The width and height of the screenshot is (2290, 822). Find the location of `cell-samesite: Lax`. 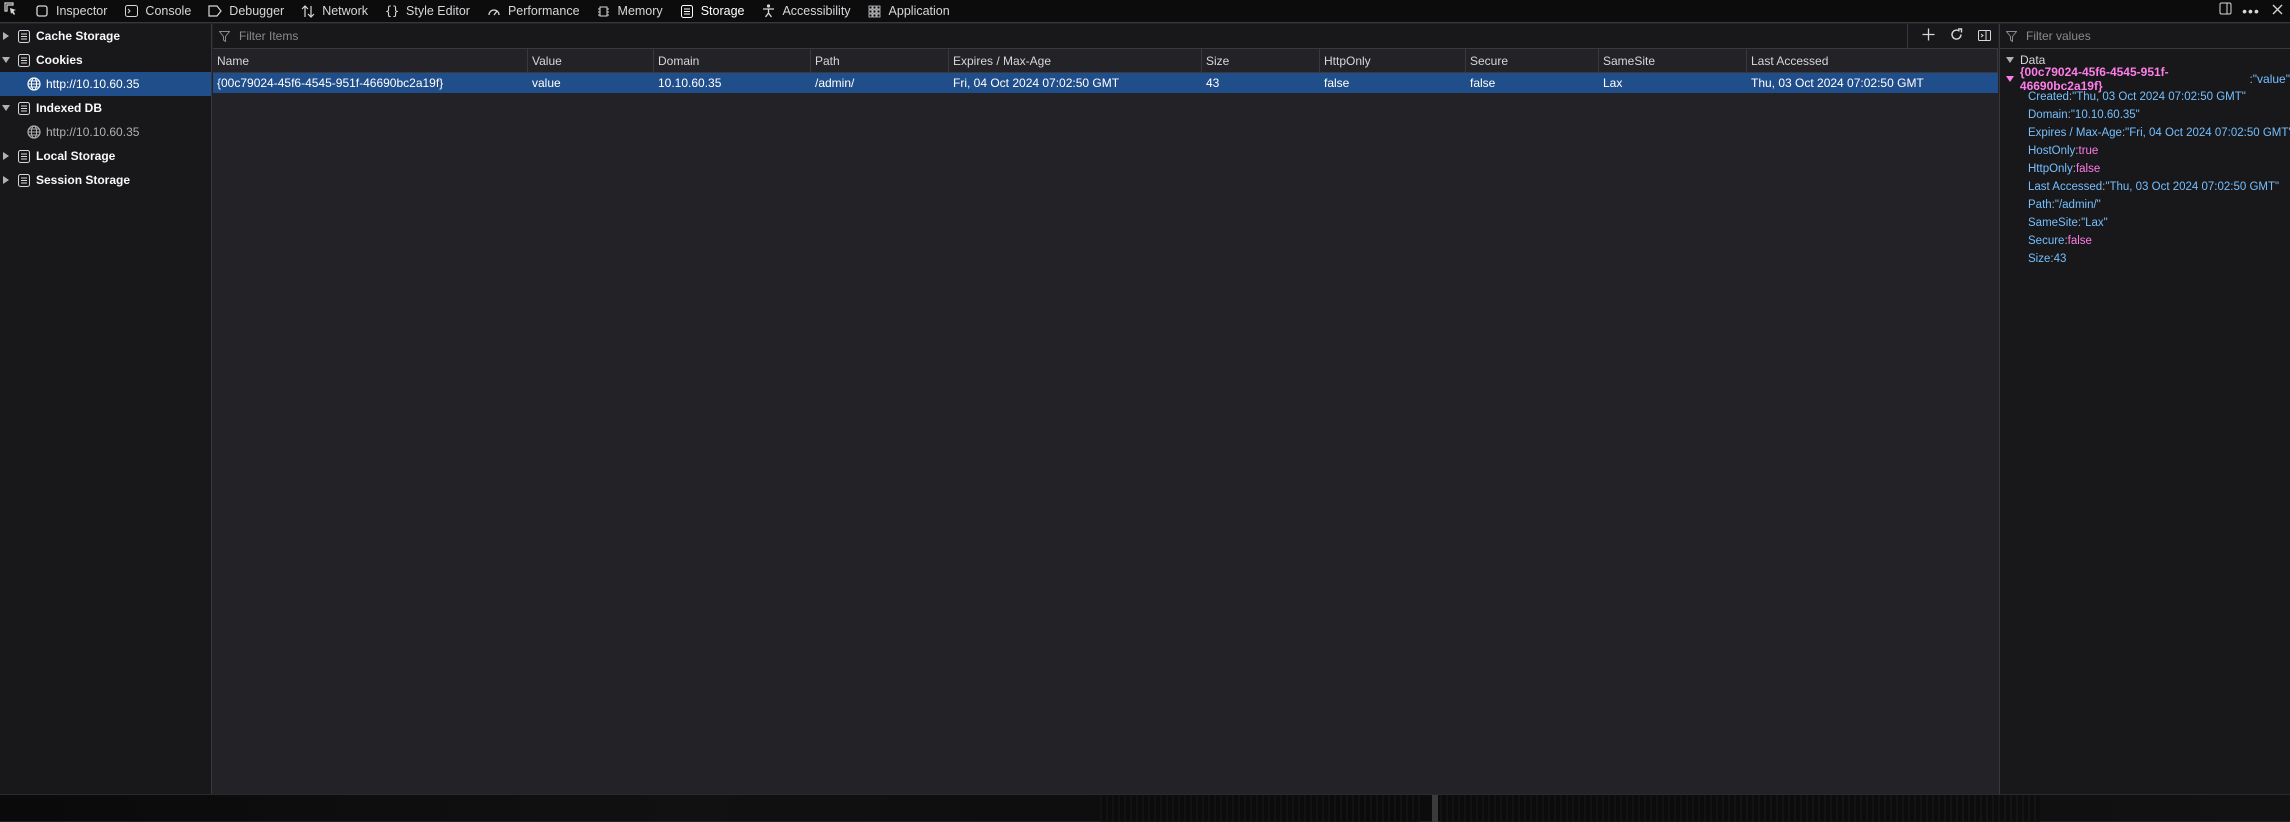

cell-samesite: Lax is located at coordinates (1673, 83).